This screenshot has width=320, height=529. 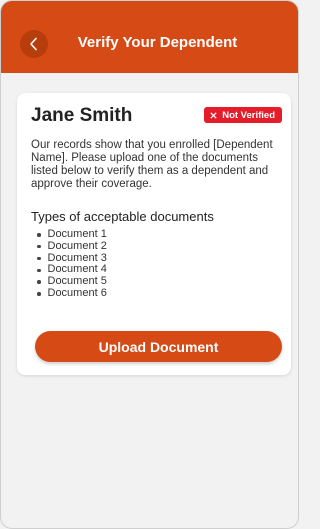 I want to click on document-label: Document 2, so click(x=77, y=245).